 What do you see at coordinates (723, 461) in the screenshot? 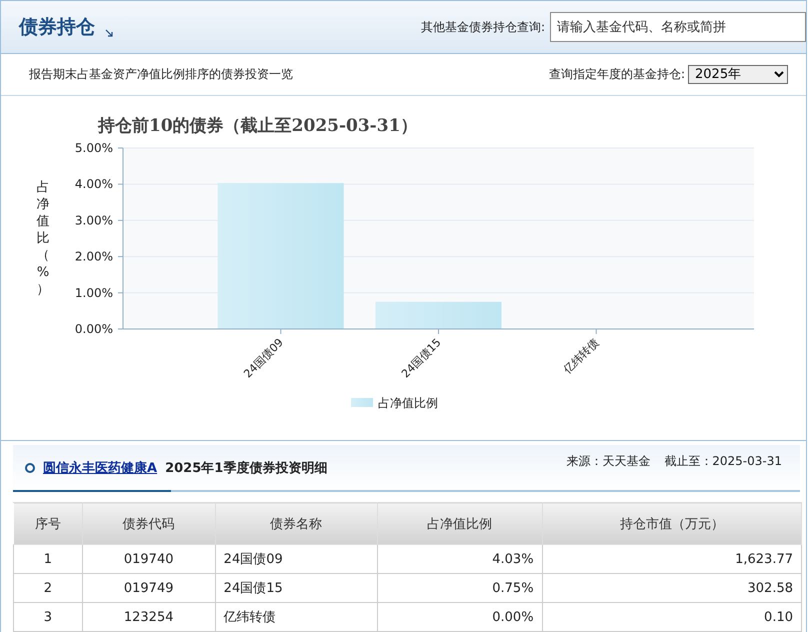
I see `date-text: 截止至：2025-03-31` at bounding box center [723, 461].